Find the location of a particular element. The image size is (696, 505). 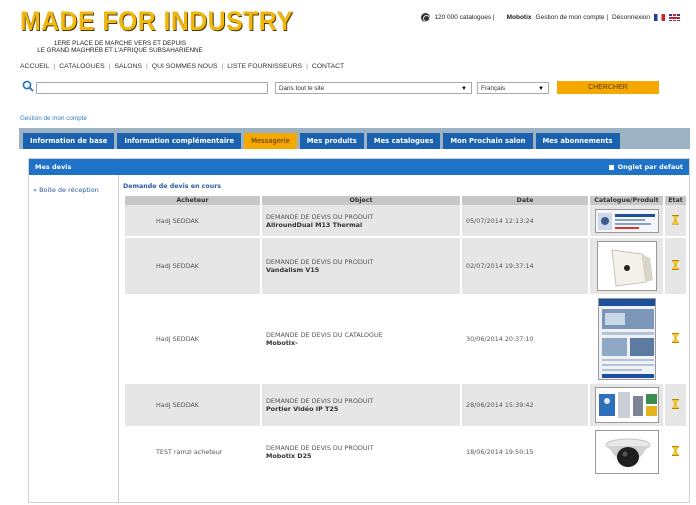

account-link: Gestion de mon compte | is located at coordinates (572, 17).